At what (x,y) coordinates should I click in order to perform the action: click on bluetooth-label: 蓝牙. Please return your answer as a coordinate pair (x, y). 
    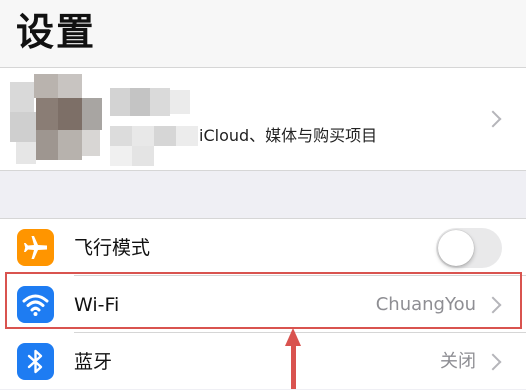
    Looking at the image, I should click on (93, 362).